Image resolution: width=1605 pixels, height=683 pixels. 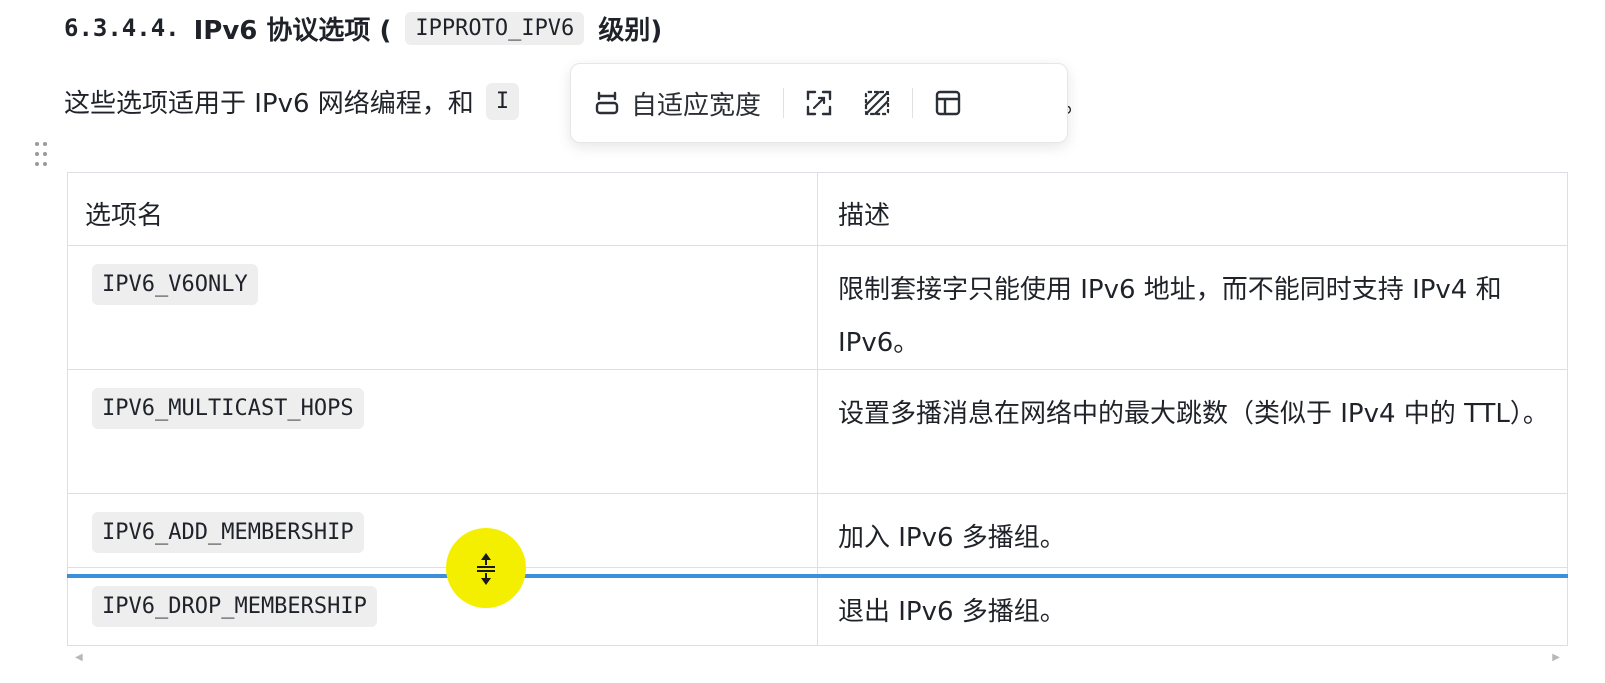 What do you see at coordinates (175, 284) in the screenshot?
I see `option-name: IPV6_V6ONLY` at bounding box center [175, 284].